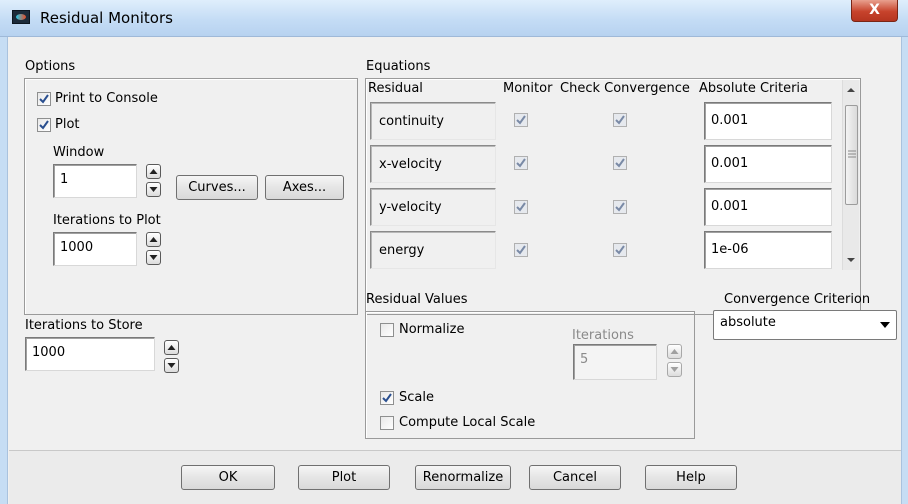  I want to click on scale-checkbox, so click(387, 398).